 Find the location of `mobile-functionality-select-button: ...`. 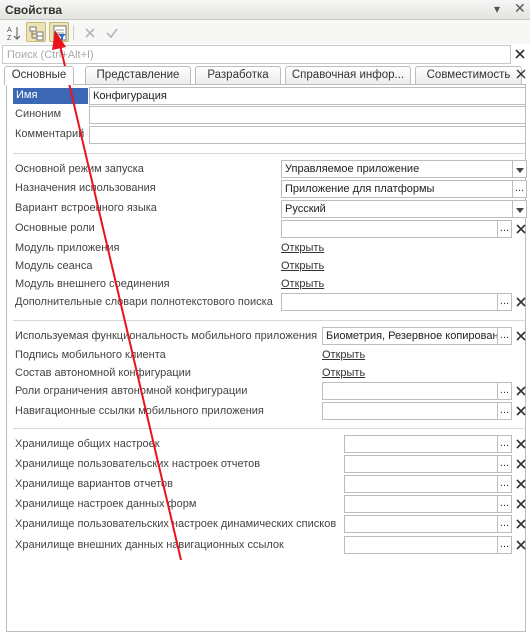

mobile-functionality-select-button: ... is located at coordinates (505, 336).